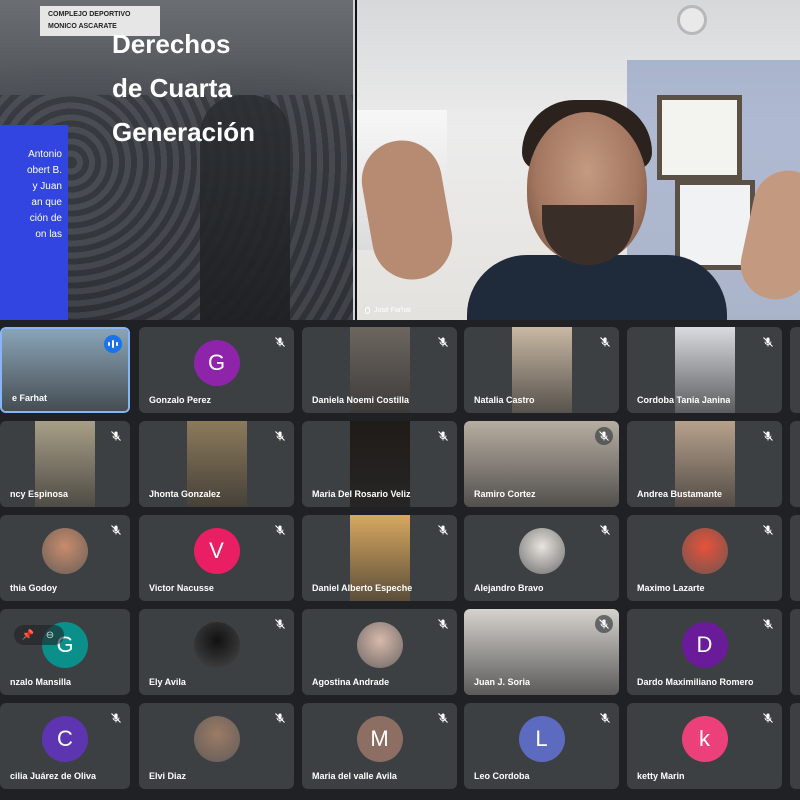  What do you see at coordinates (699, 137) in the screenshot?
I see `wall-diploma` at bounding box center [699, 137].